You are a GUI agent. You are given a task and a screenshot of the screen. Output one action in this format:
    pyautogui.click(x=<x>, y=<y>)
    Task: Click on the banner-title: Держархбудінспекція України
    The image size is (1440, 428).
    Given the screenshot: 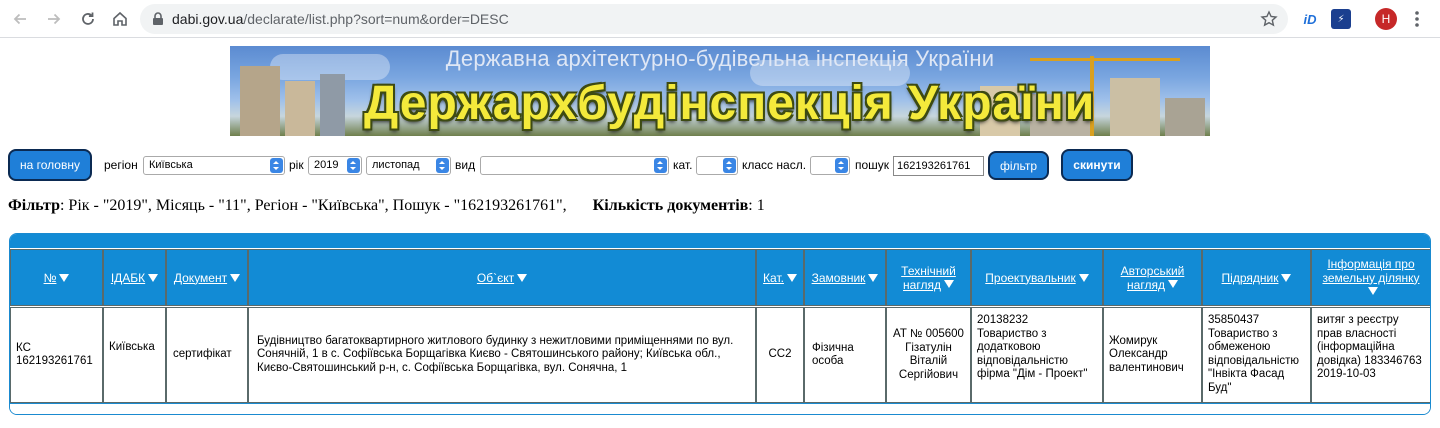 What is the action you would take?
    pyautogui.click(x=730, y=103)
    